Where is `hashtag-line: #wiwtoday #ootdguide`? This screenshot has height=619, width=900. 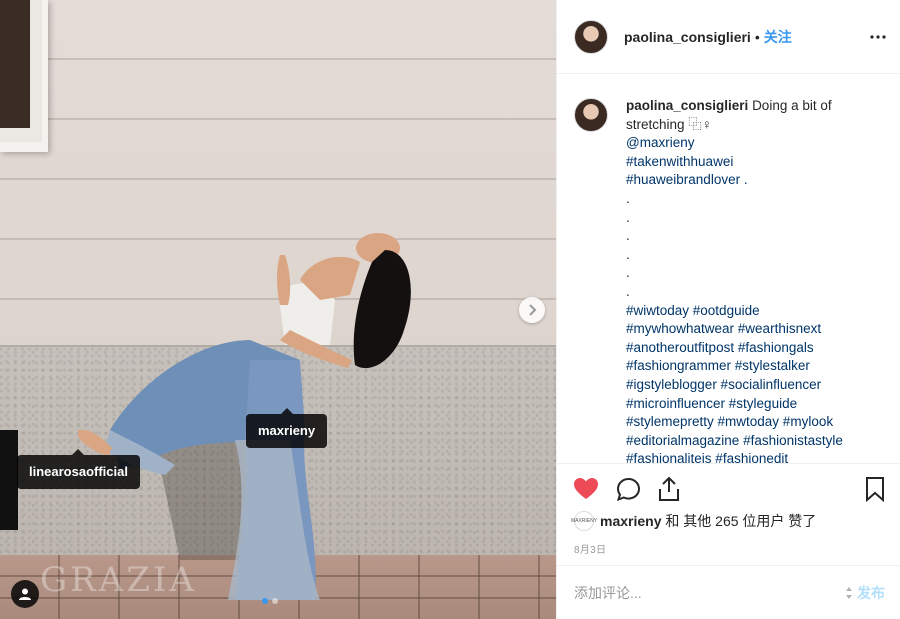
hashtag-line: #wiwtoday #ootdguide is located at coordinates (751, 311).